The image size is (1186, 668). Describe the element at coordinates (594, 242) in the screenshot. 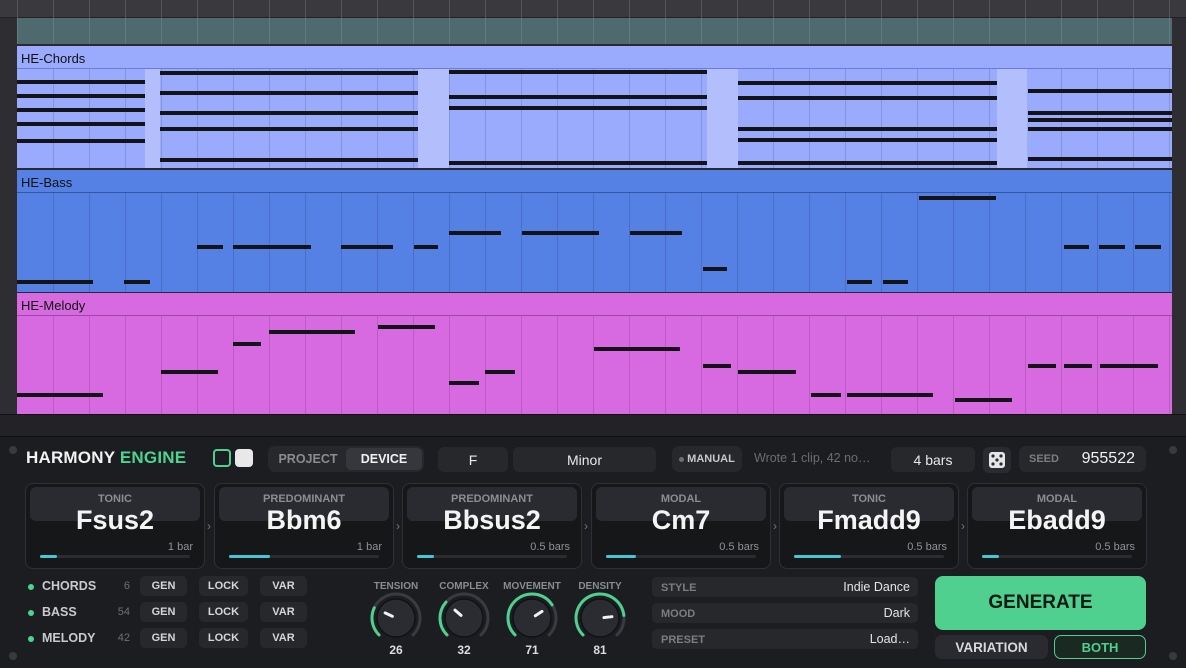

I see `bass-clip-area` at that location.